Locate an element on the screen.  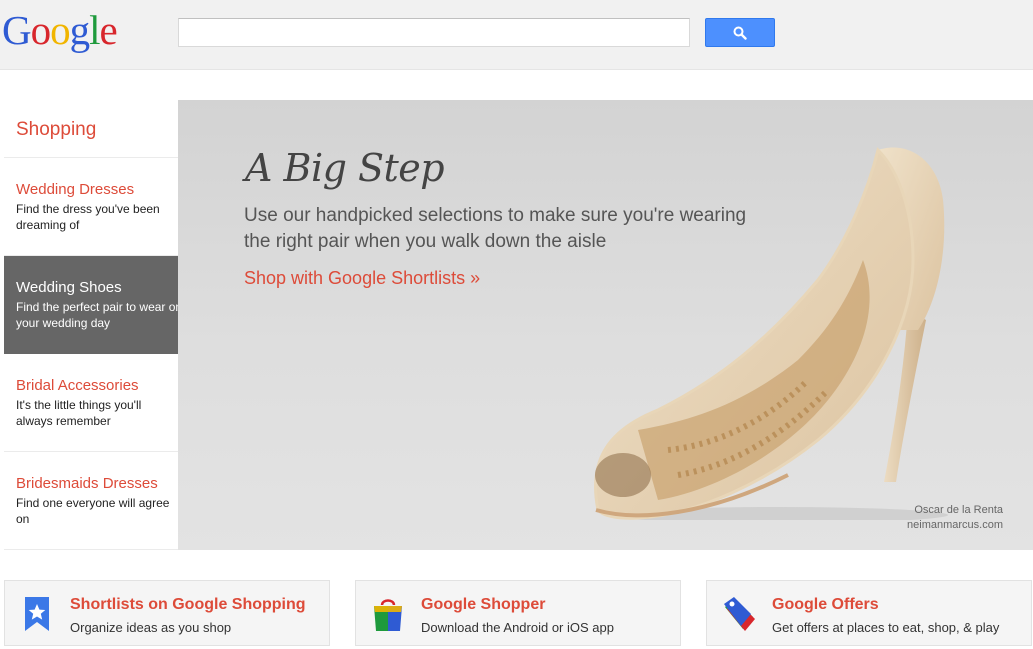
search-icon is located at coordinates (740, 33).